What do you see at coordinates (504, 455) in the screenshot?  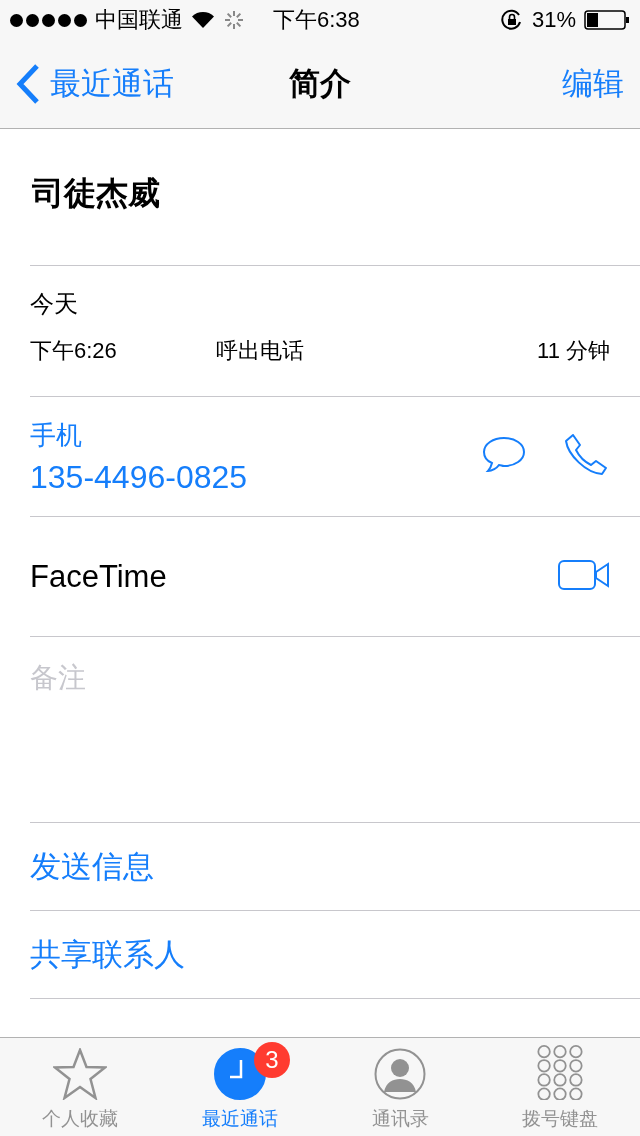 I see `speech-bubble-icon` at bounding box center [504, 455].